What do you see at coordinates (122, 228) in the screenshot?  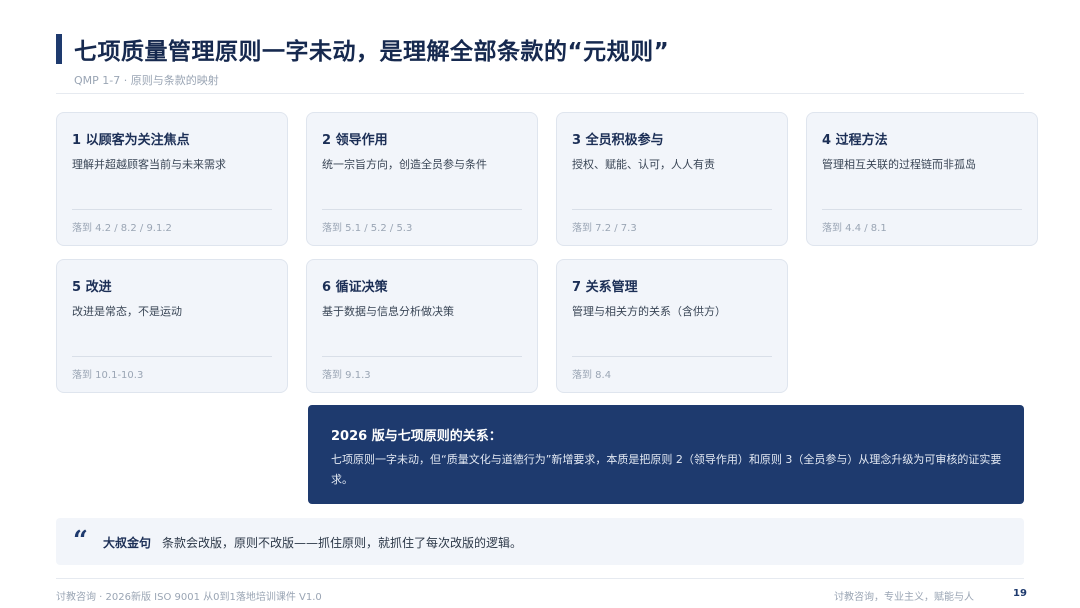 I see `principle-clause-ref: 落到 4.2 / 8.2 / 9.1.2` at bounding box center [122, 228].